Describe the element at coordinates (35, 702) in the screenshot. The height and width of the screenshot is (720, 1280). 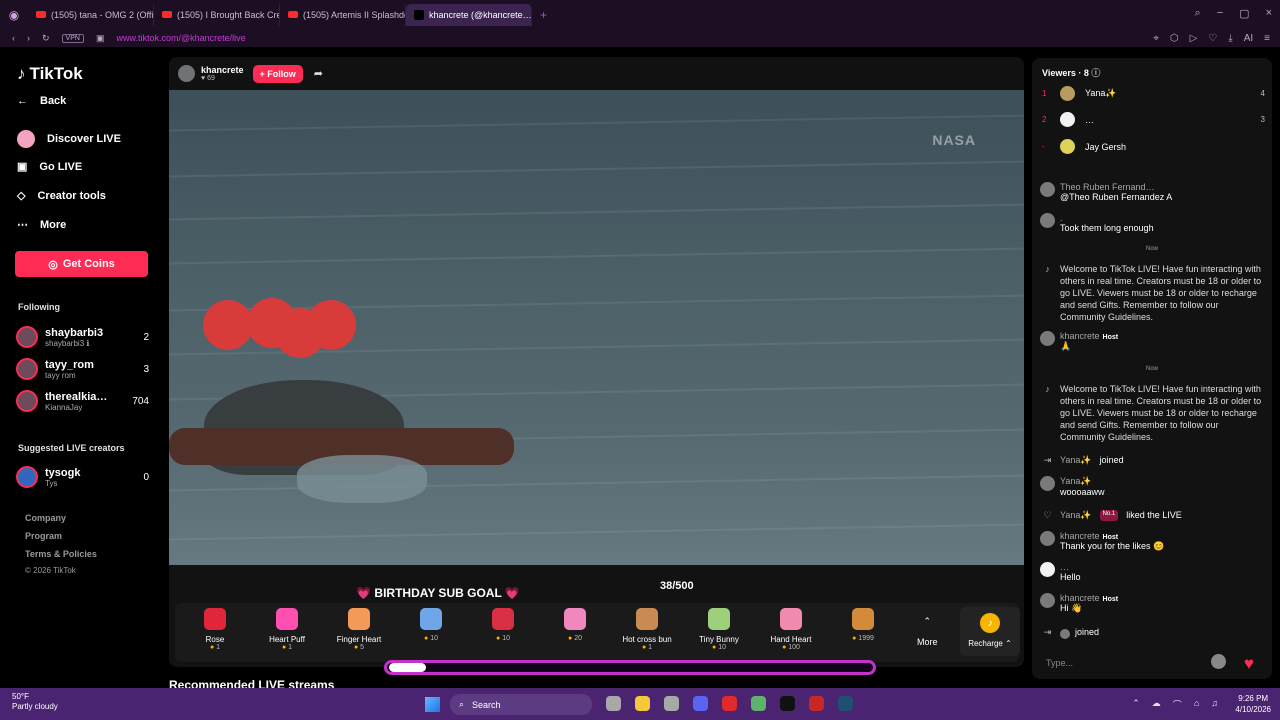
I see `weather-widget: 50°F Partly cloudy` at that location.